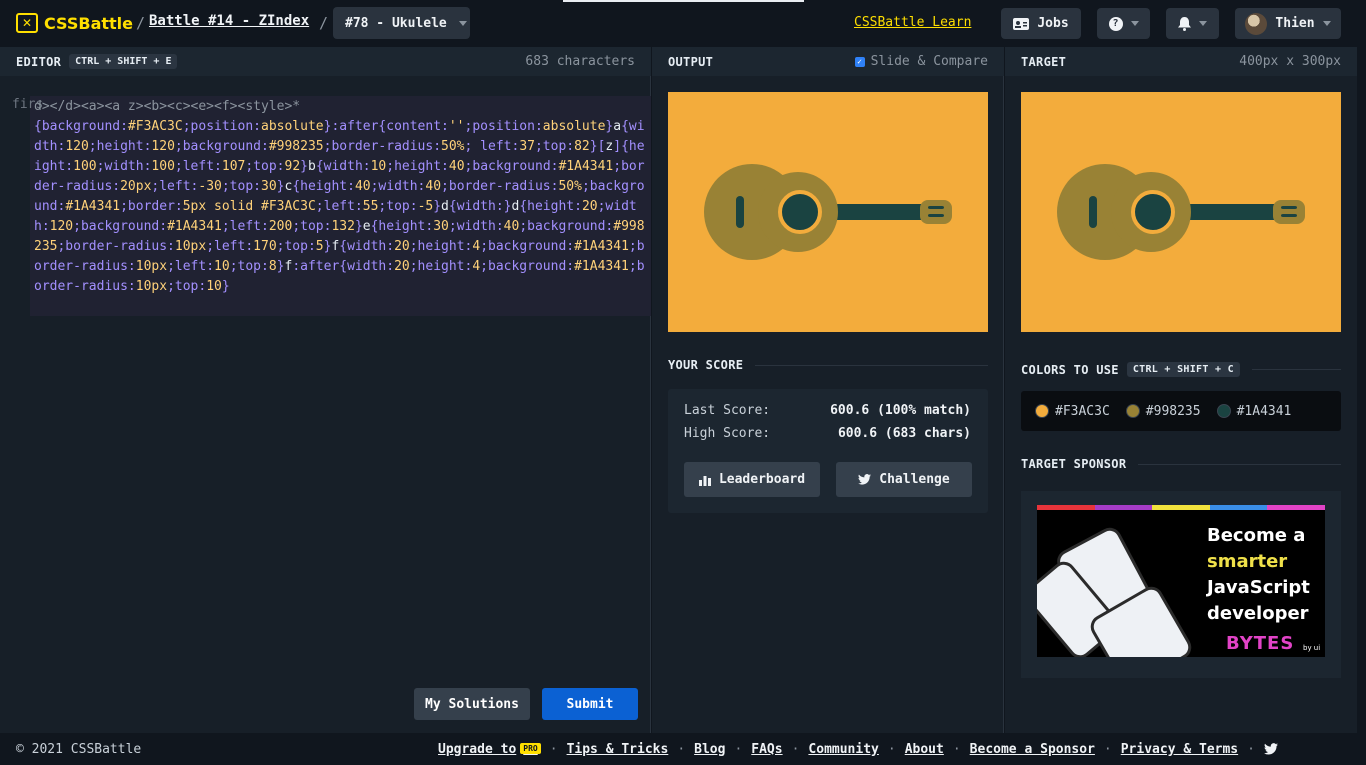  I want to click on help-icon: ?, so click(1115, 23).